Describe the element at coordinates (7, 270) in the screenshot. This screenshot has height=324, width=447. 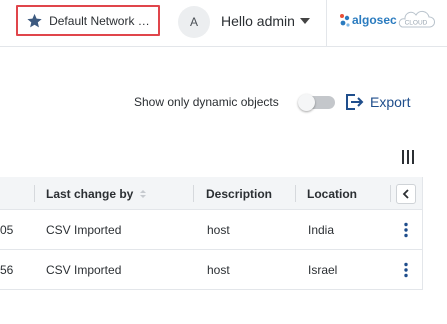
I see `table-cell-truncated: 56` at that location.